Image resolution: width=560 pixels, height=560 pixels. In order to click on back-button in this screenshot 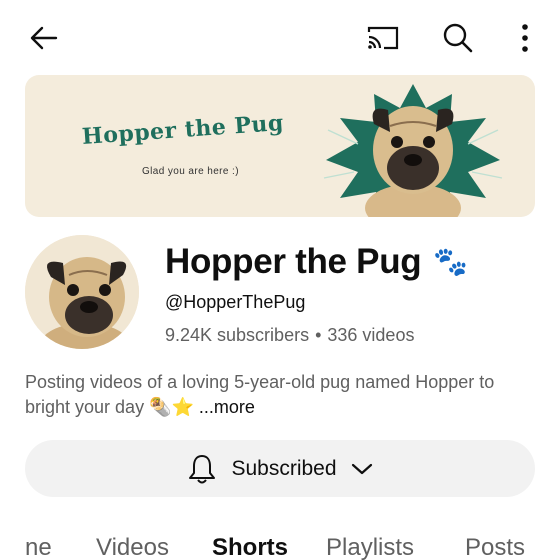, I will do `click(44, 38)`.